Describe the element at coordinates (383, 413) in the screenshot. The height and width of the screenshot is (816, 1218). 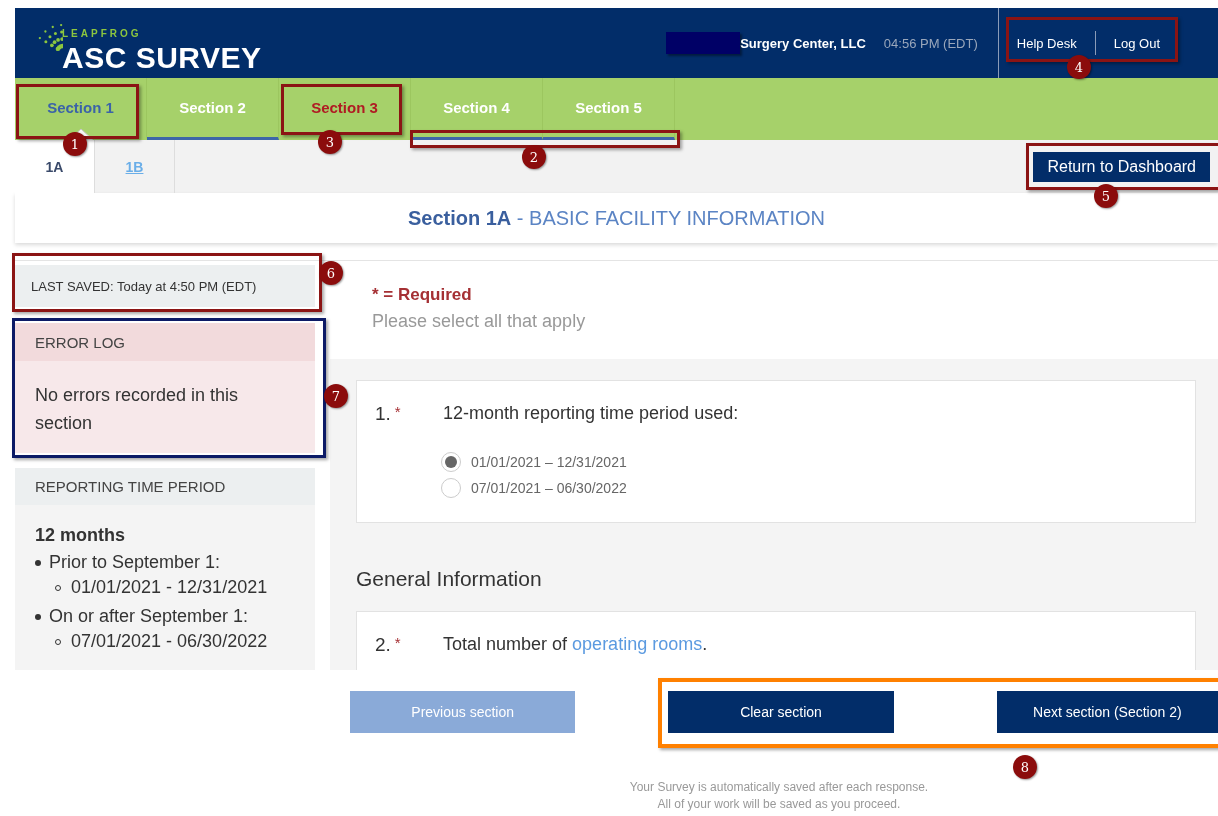
I see `question-number: 1.` at that location.